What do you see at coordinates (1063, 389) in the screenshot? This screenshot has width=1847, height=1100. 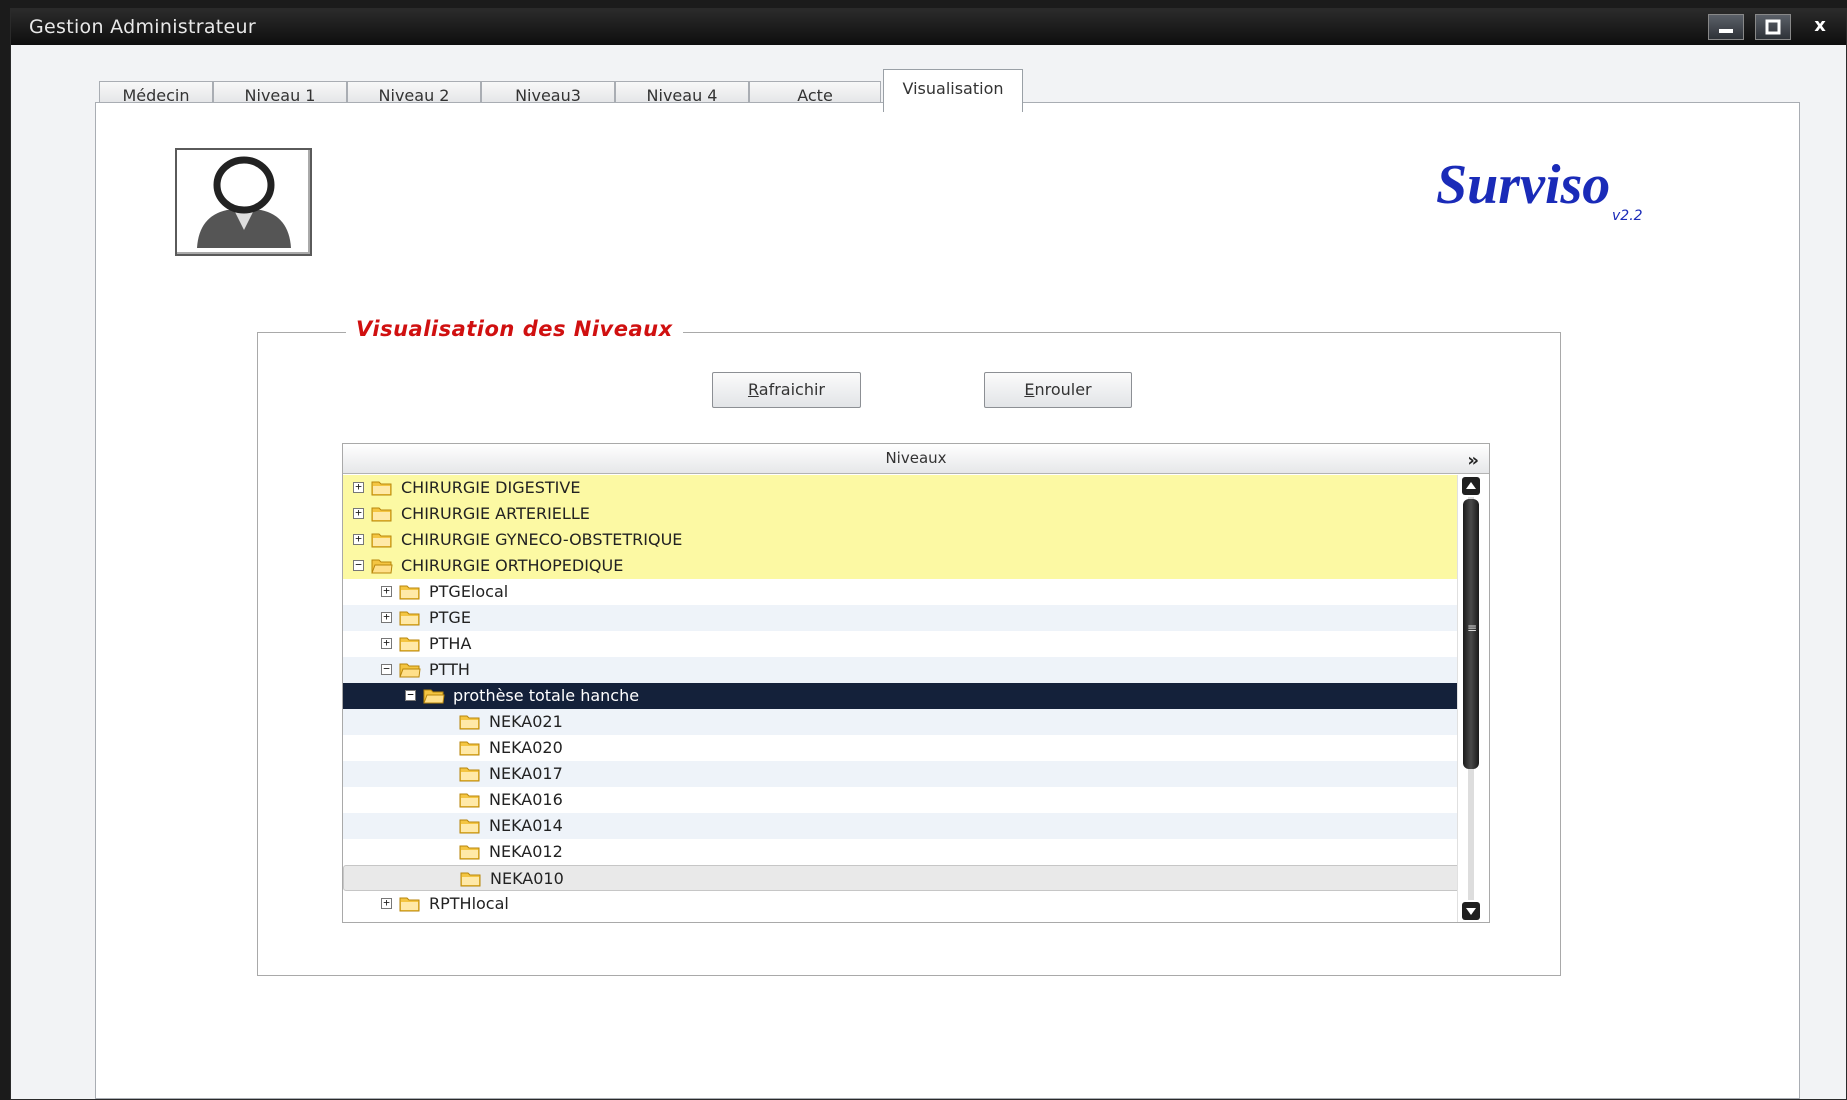 I see `collapse-label: nrouler` at bounding box center [1063, 389].